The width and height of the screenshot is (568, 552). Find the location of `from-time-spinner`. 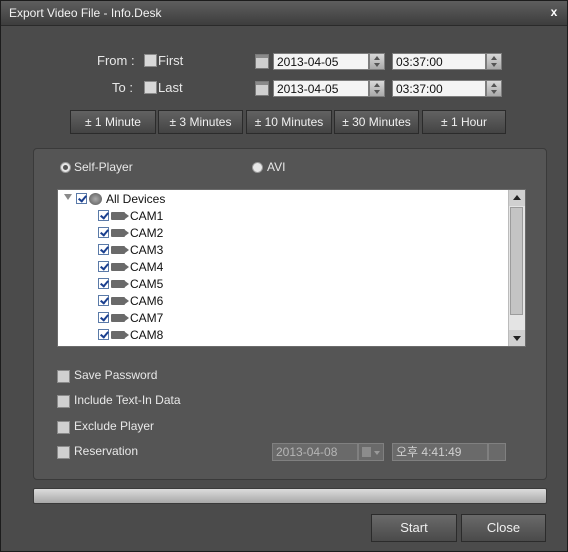

from-time-spinner is located at coordinates (494, 61).